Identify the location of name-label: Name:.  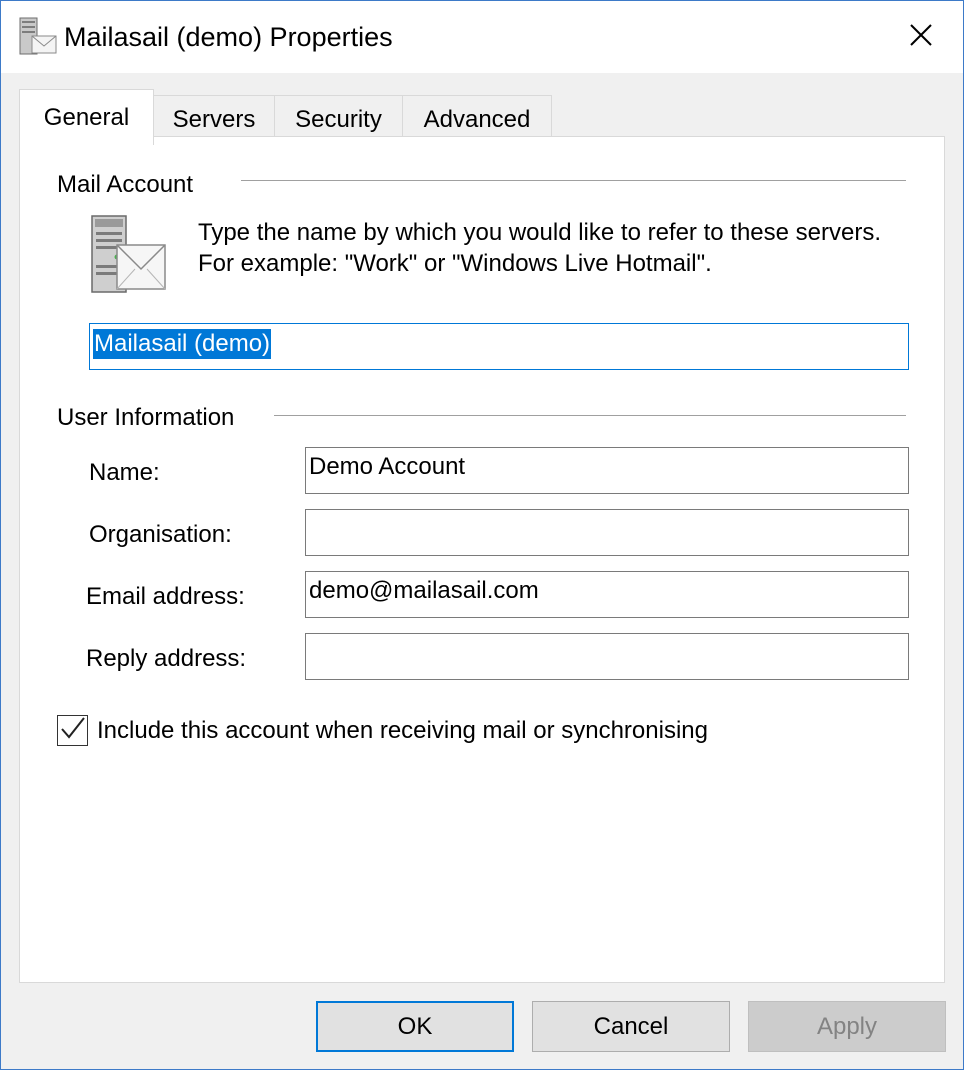
(124, 472).